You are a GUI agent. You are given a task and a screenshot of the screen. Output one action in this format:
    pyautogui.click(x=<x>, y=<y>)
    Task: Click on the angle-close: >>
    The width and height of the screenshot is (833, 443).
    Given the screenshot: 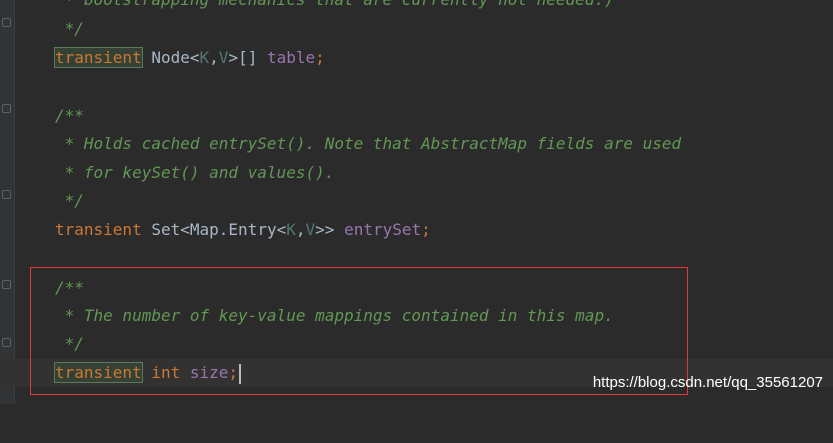 What is the action you would take?
    pyautogui.click(x=325, y=229)
    